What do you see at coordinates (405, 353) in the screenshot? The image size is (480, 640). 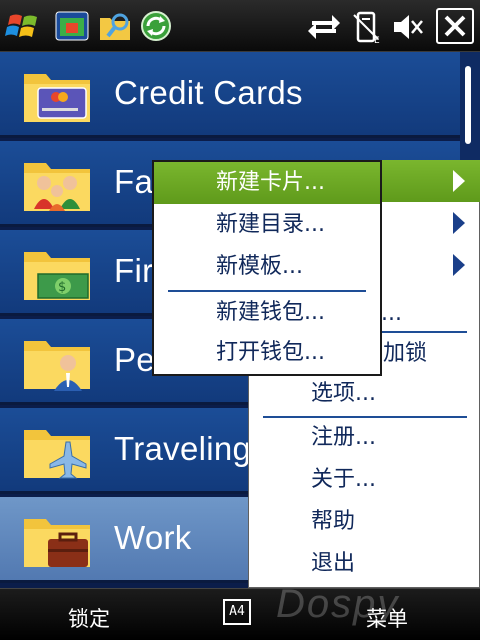 I see `menu-item-label: 加锁` at bounding box center [405, 353].